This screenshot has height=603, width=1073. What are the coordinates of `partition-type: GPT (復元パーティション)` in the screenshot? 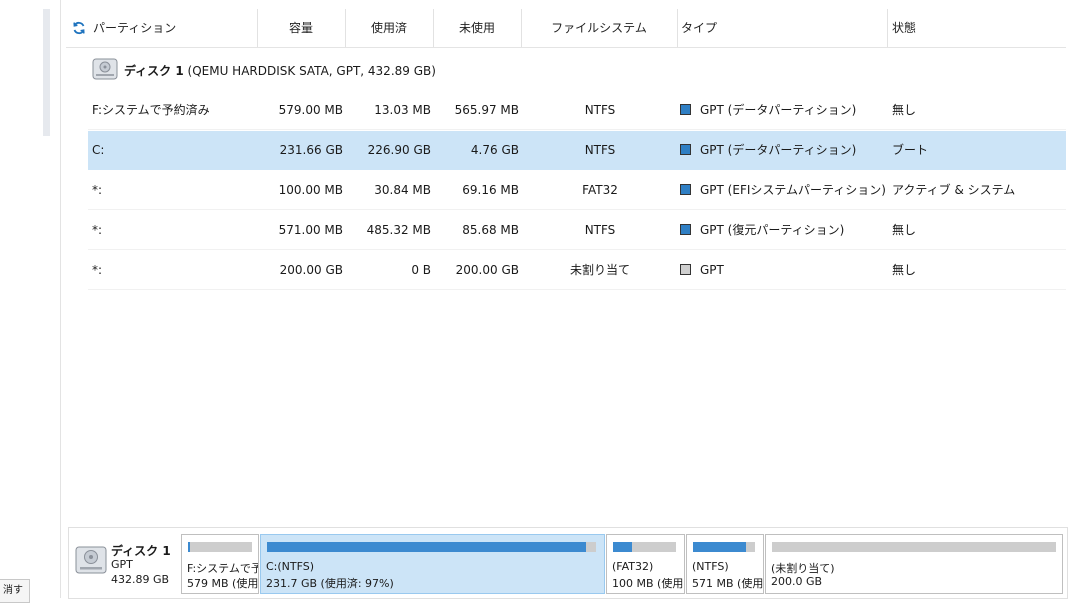 It's located at (762, 230).